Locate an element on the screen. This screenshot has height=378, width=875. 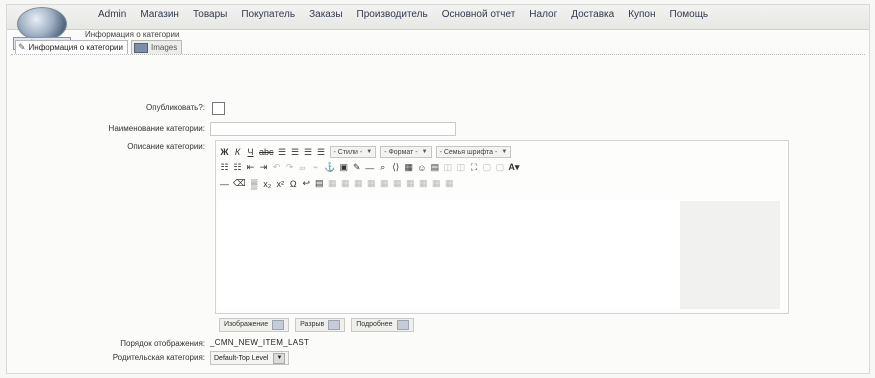
button-label: Разрыв is located at coordinates (312, 324).